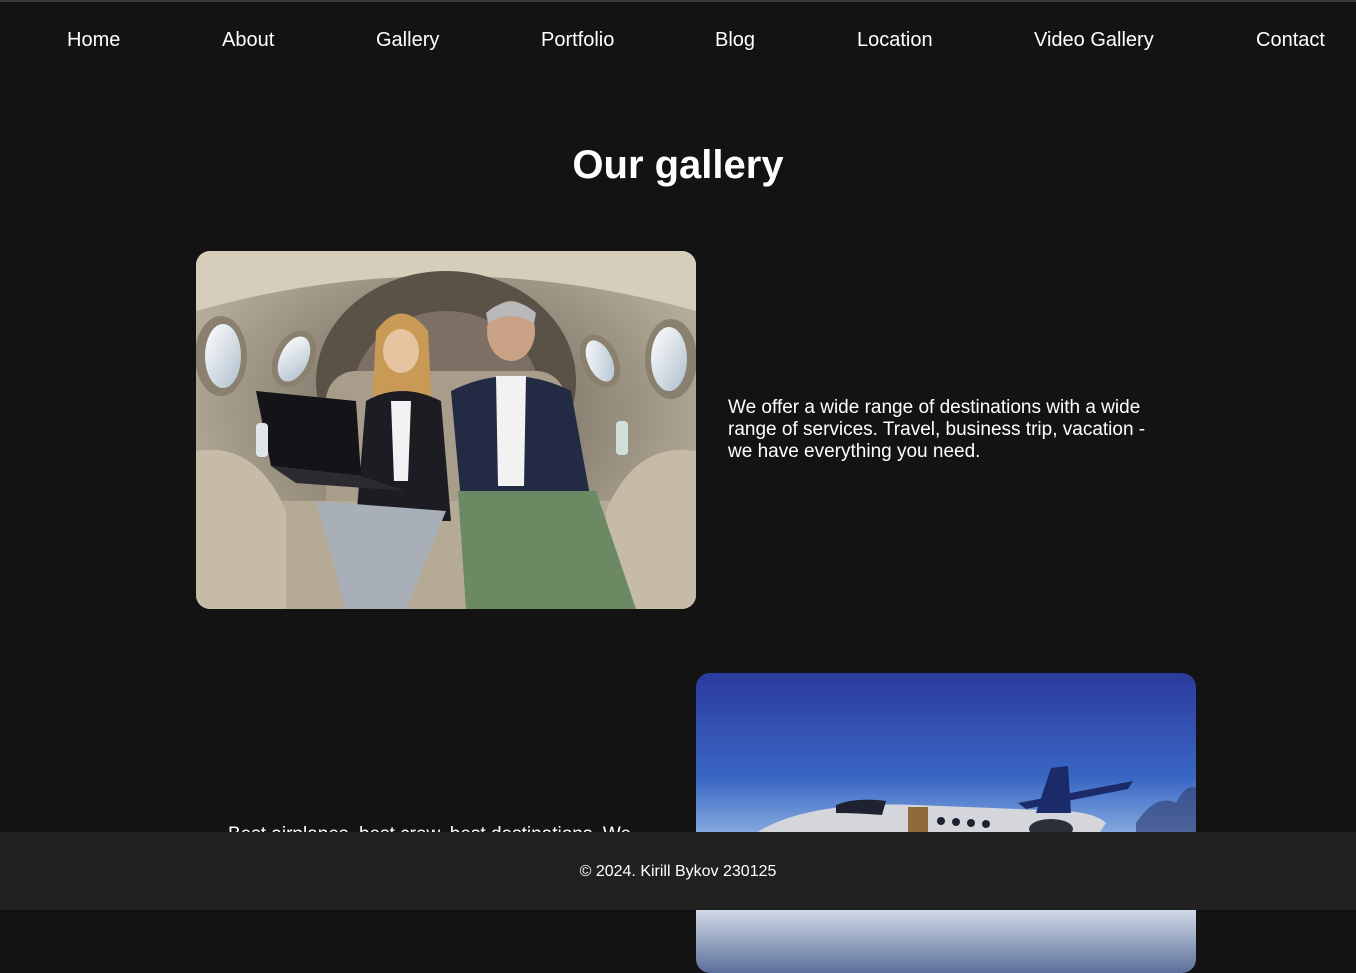  I want to click on nav-link-home: Home, so click(93, 40).